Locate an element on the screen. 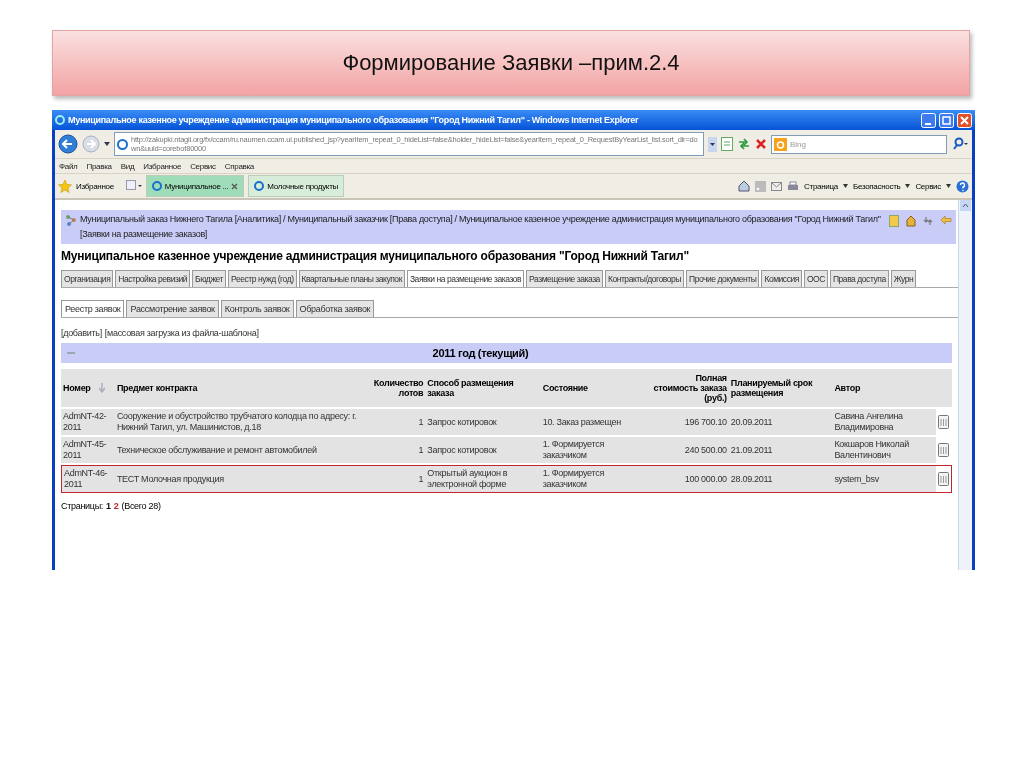 The width and height of the screenshot is (1024, 768). table-cell: Сооружение и обустройство трубчатого колодца по адресу: г. Нижний Тагил, ул. Машинистов, д.18 is located at coordinates (243, 422).